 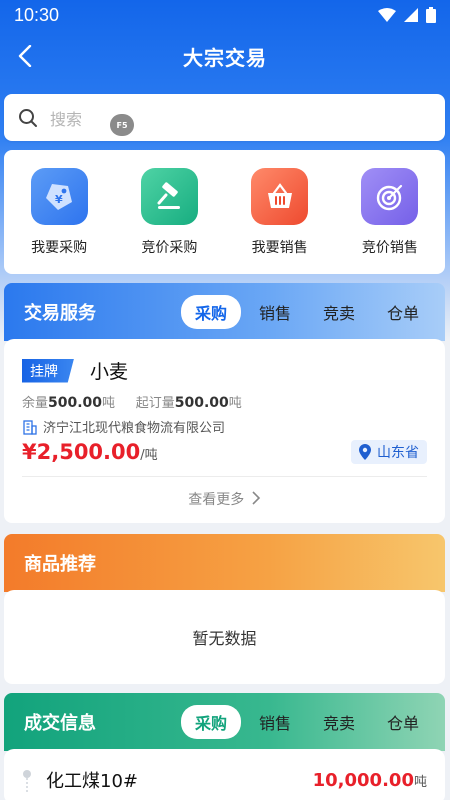 What do you see at coordinates (75, 403) in the screenshot?
I see `remain-value: 500.00` at bounding box center [75, 403].